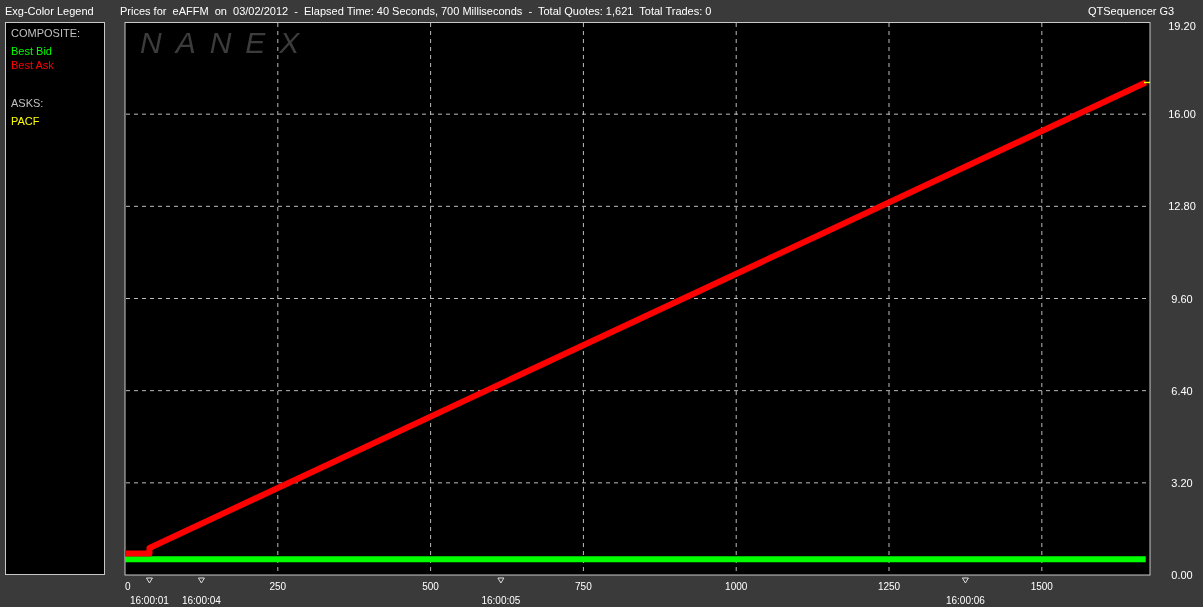 The width and height of the screenshot is (1203, 607). I want to click on legend-title: Exg-Color Legend, so click(49, 11).